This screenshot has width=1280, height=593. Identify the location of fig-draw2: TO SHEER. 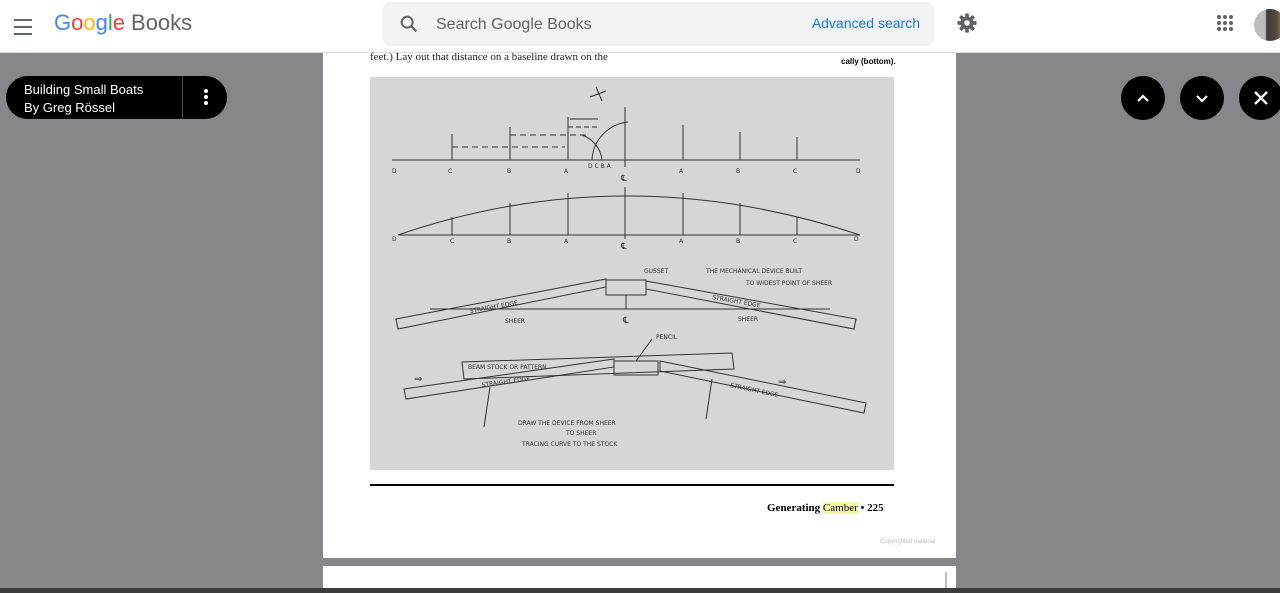
(580, 433).